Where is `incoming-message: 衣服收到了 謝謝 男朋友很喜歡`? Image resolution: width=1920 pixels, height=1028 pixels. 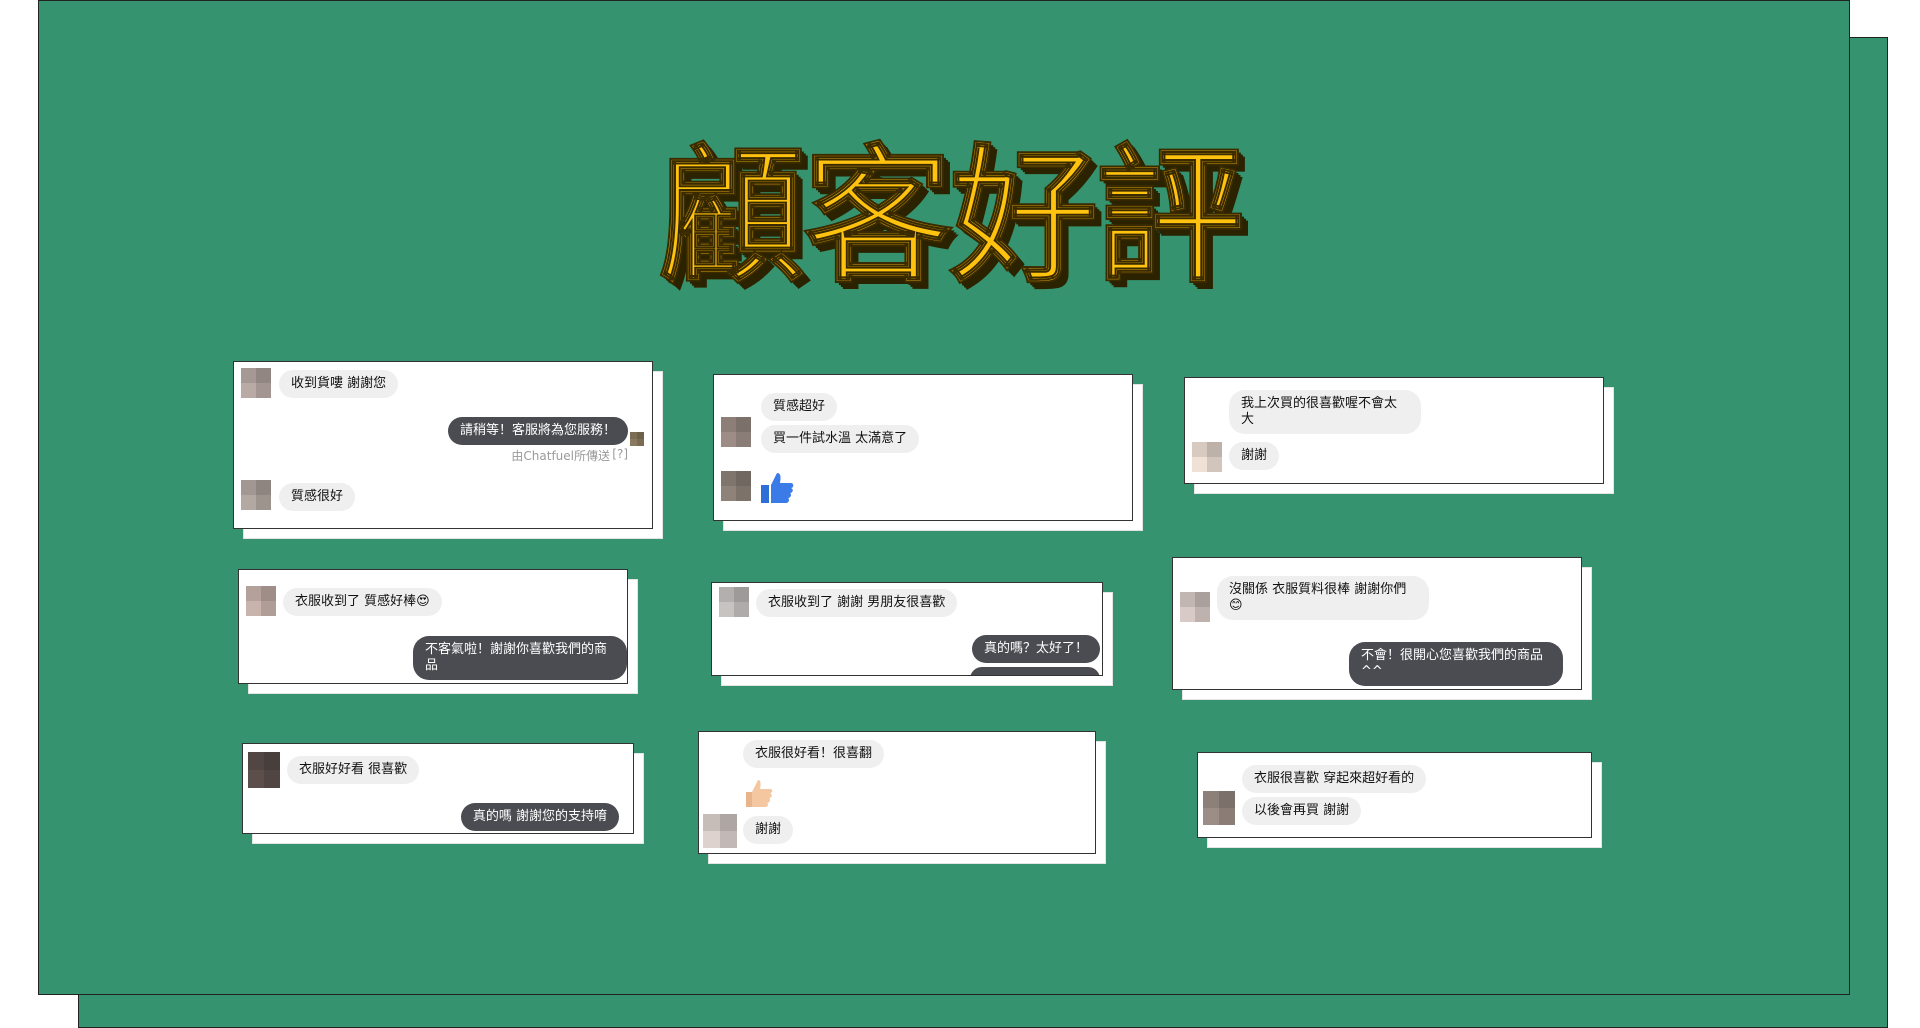
incoming-message: 衣服收到了 謝謝 男朋友很喜歡 is located at coordinates (857, 603).